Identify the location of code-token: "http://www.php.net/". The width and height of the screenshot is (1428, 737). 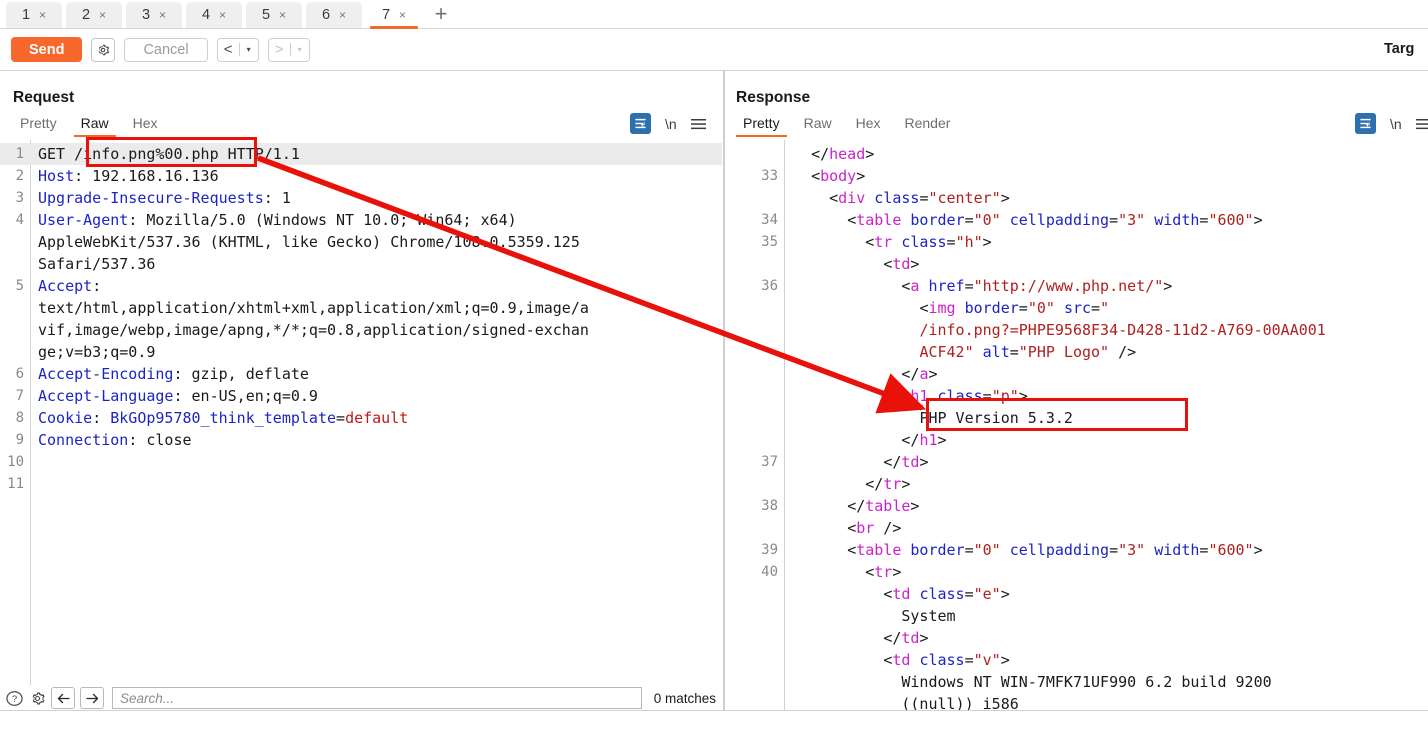
(1068, 286).